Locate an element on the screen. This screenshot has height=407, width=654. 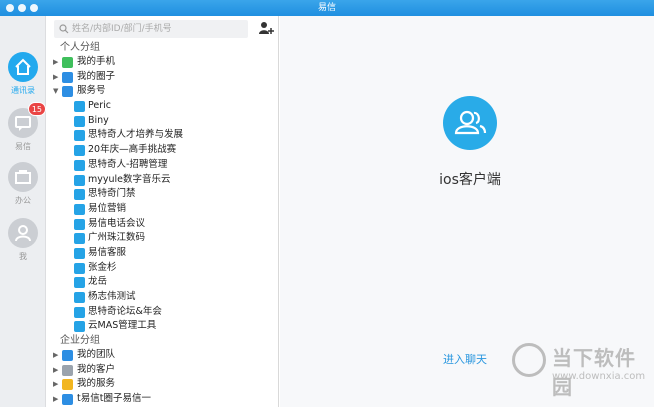
nav-rail: 通讯录 15 易信 办公 我 is located at coordinates (23, 211).